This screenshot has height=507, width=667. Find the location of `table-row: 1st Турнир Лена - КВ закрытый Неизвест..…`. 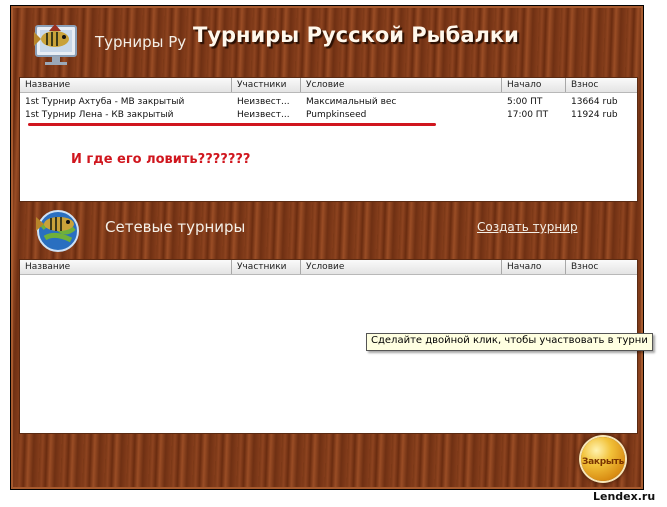

table-row: 1st Турнир Лена - КВ закрытый Неизвест..… is located at coordinates (328, 115).